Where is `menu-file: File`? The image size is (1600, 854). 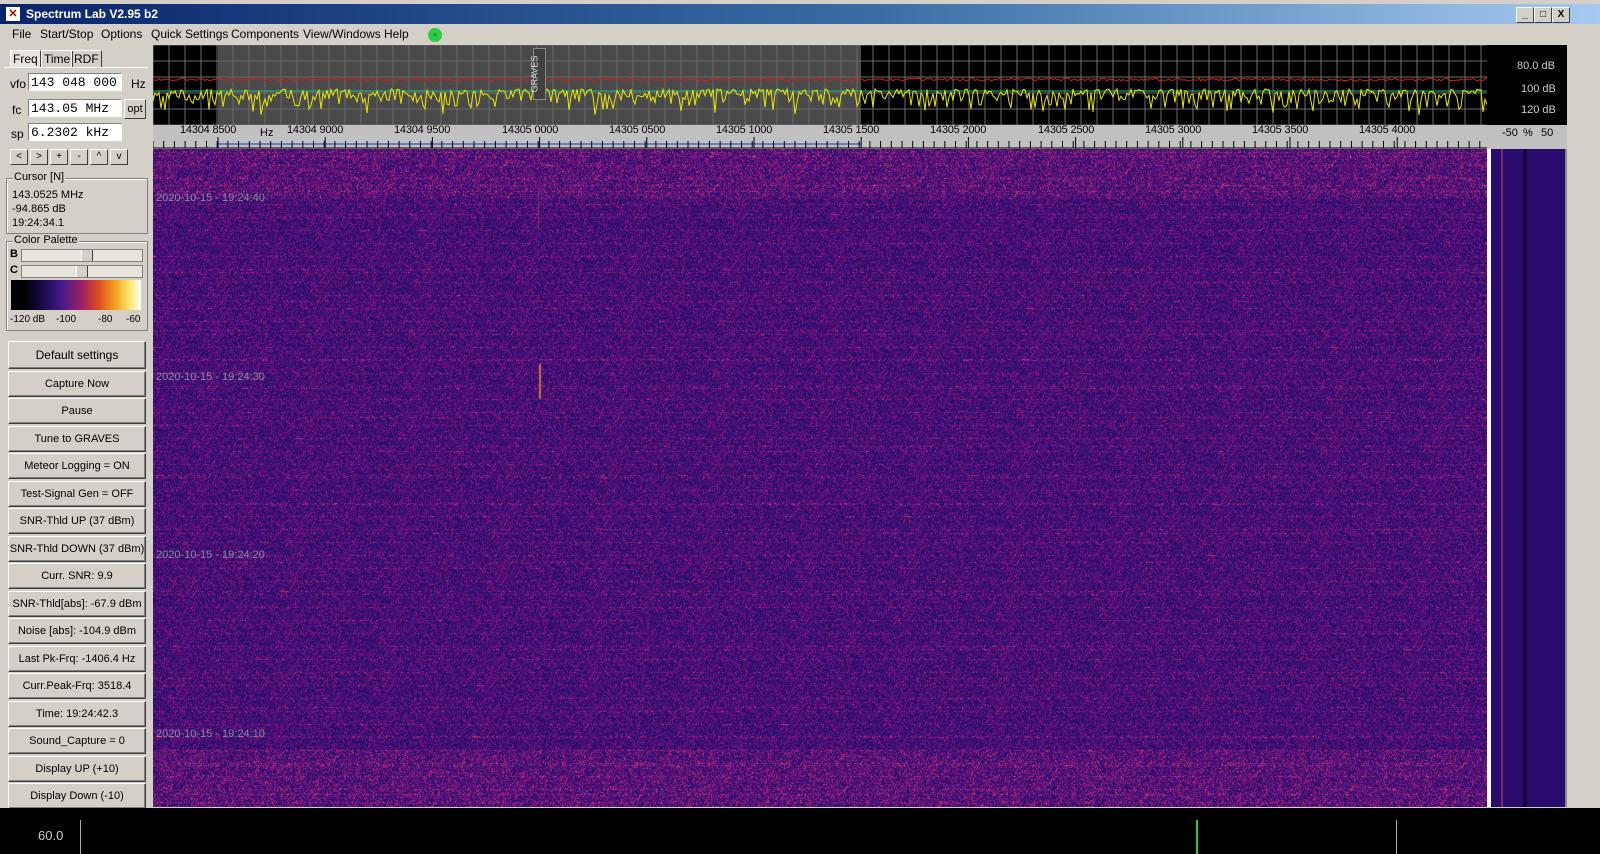
menu-file: File is located at coordinates (21, 34).